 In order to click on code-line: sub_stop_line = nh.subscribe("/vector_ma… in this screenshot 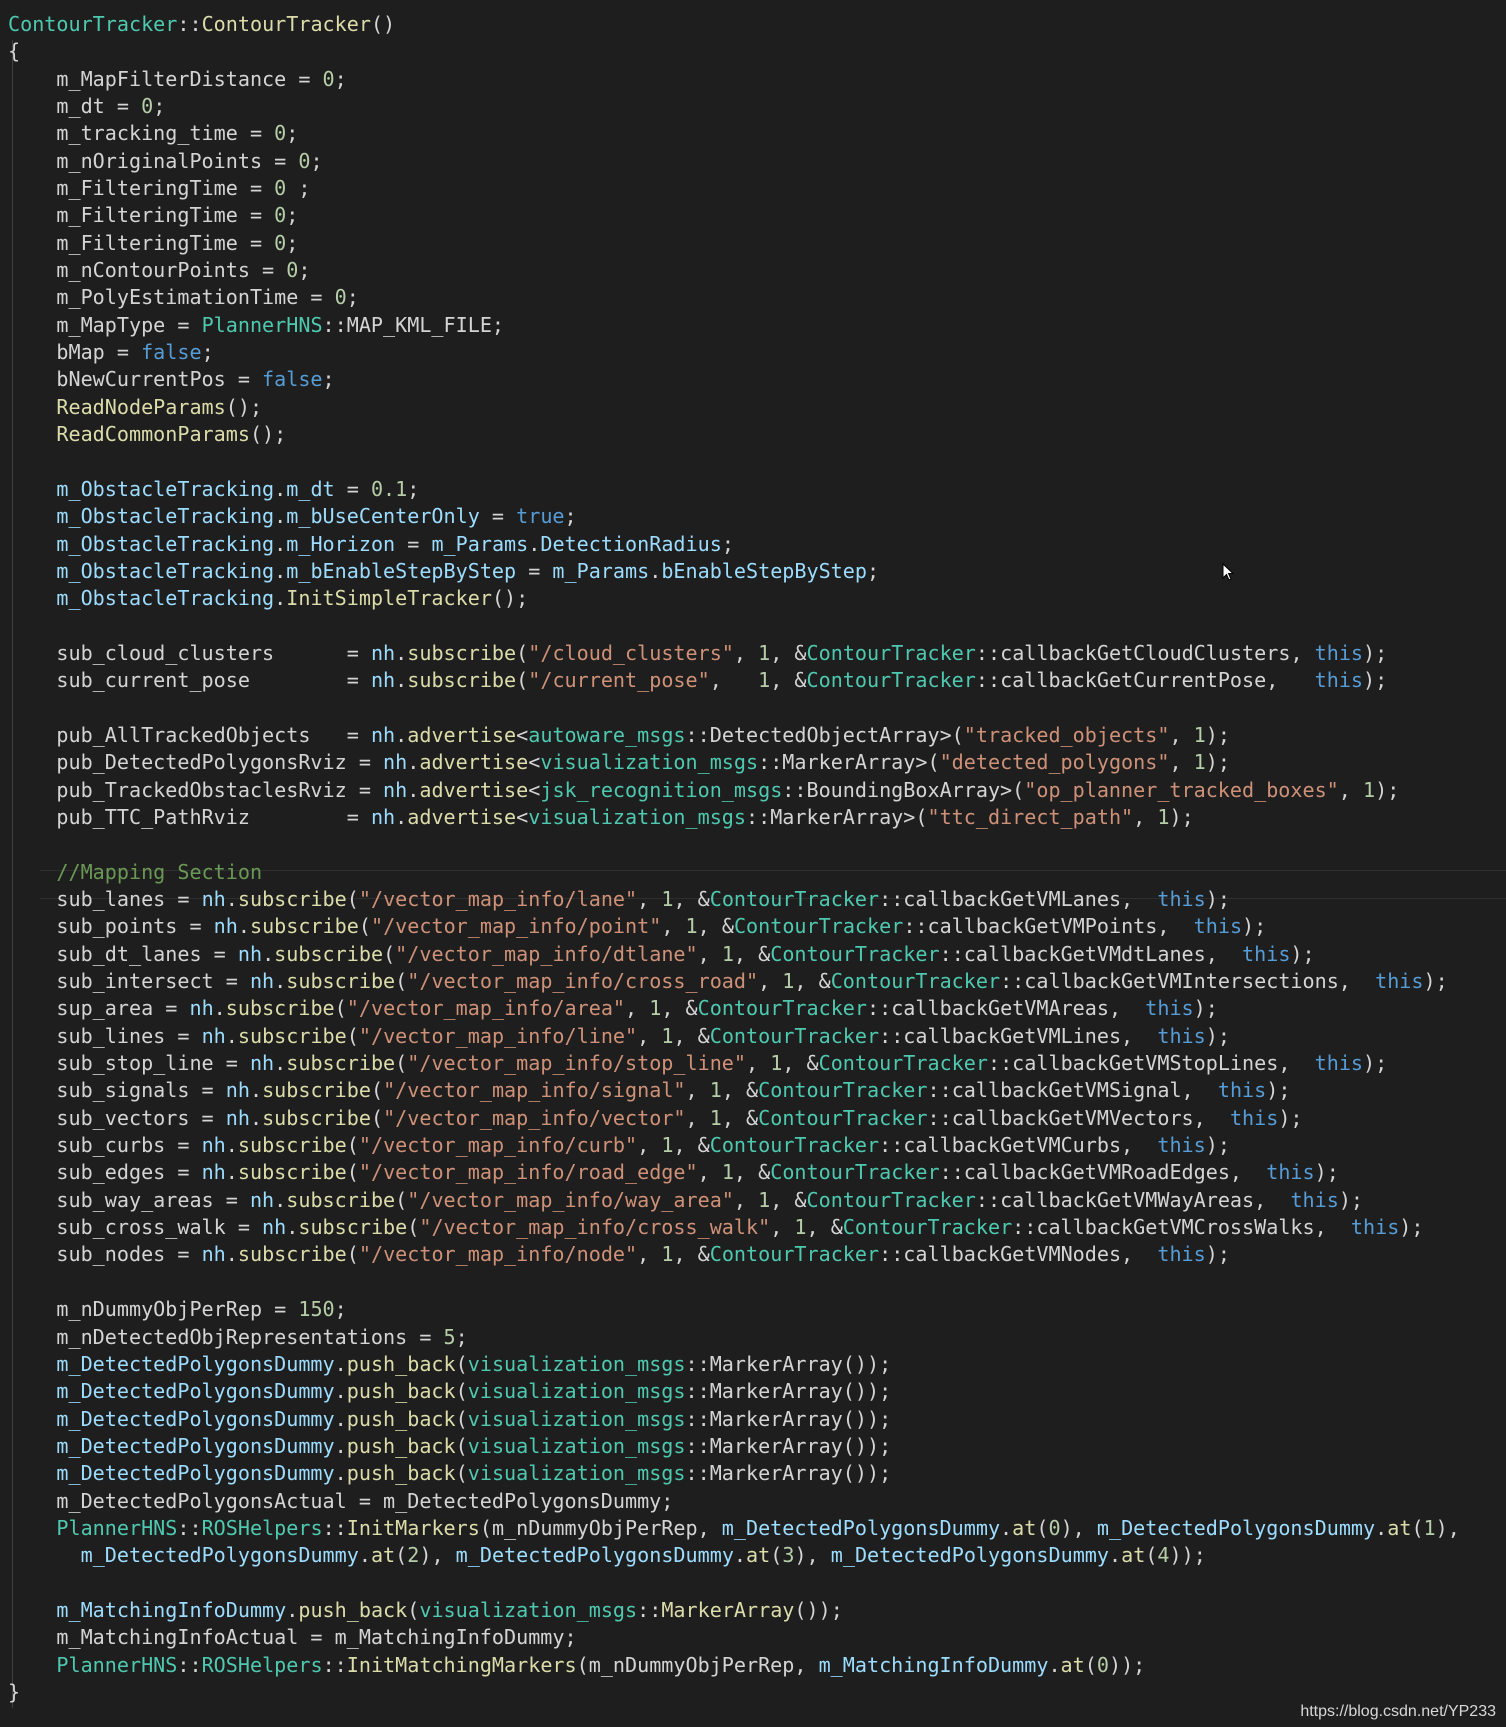, I will do `click(734, 1063)`.